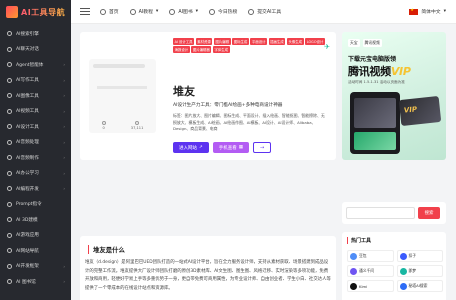 This screenshot has width=456, height=300. I want to click on heart-icon, so click(103, 123).